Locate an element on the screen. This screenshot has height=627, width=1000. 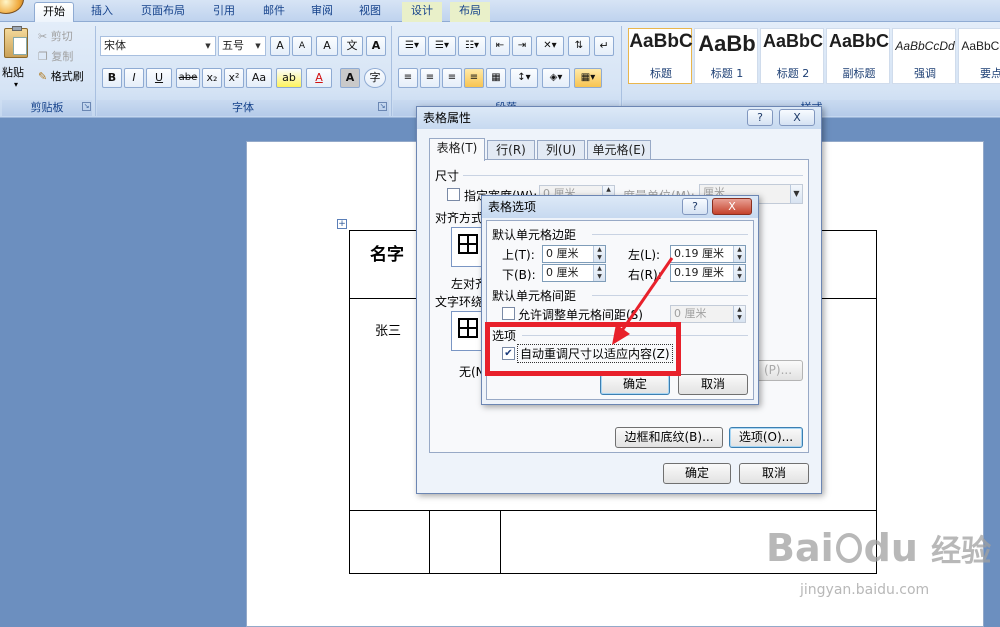
increase-indent-button: ⇥ is located at coordinates (522, 46).